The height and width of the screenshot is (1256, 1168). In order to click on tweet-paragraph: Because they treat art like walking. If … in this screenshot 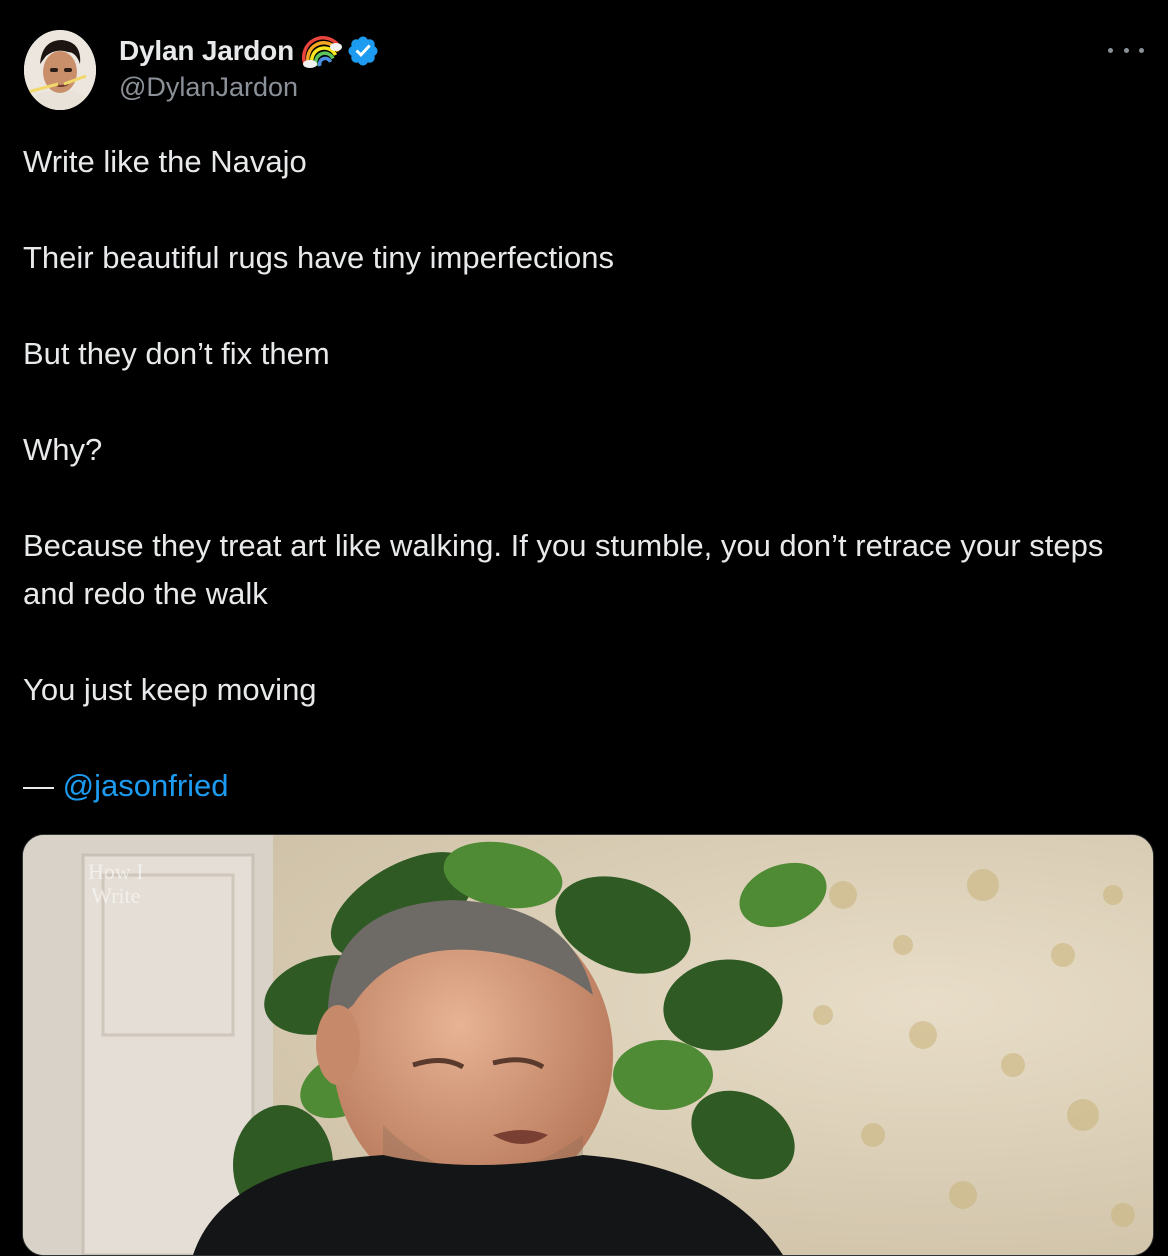, I will do `click(567, 569)`.